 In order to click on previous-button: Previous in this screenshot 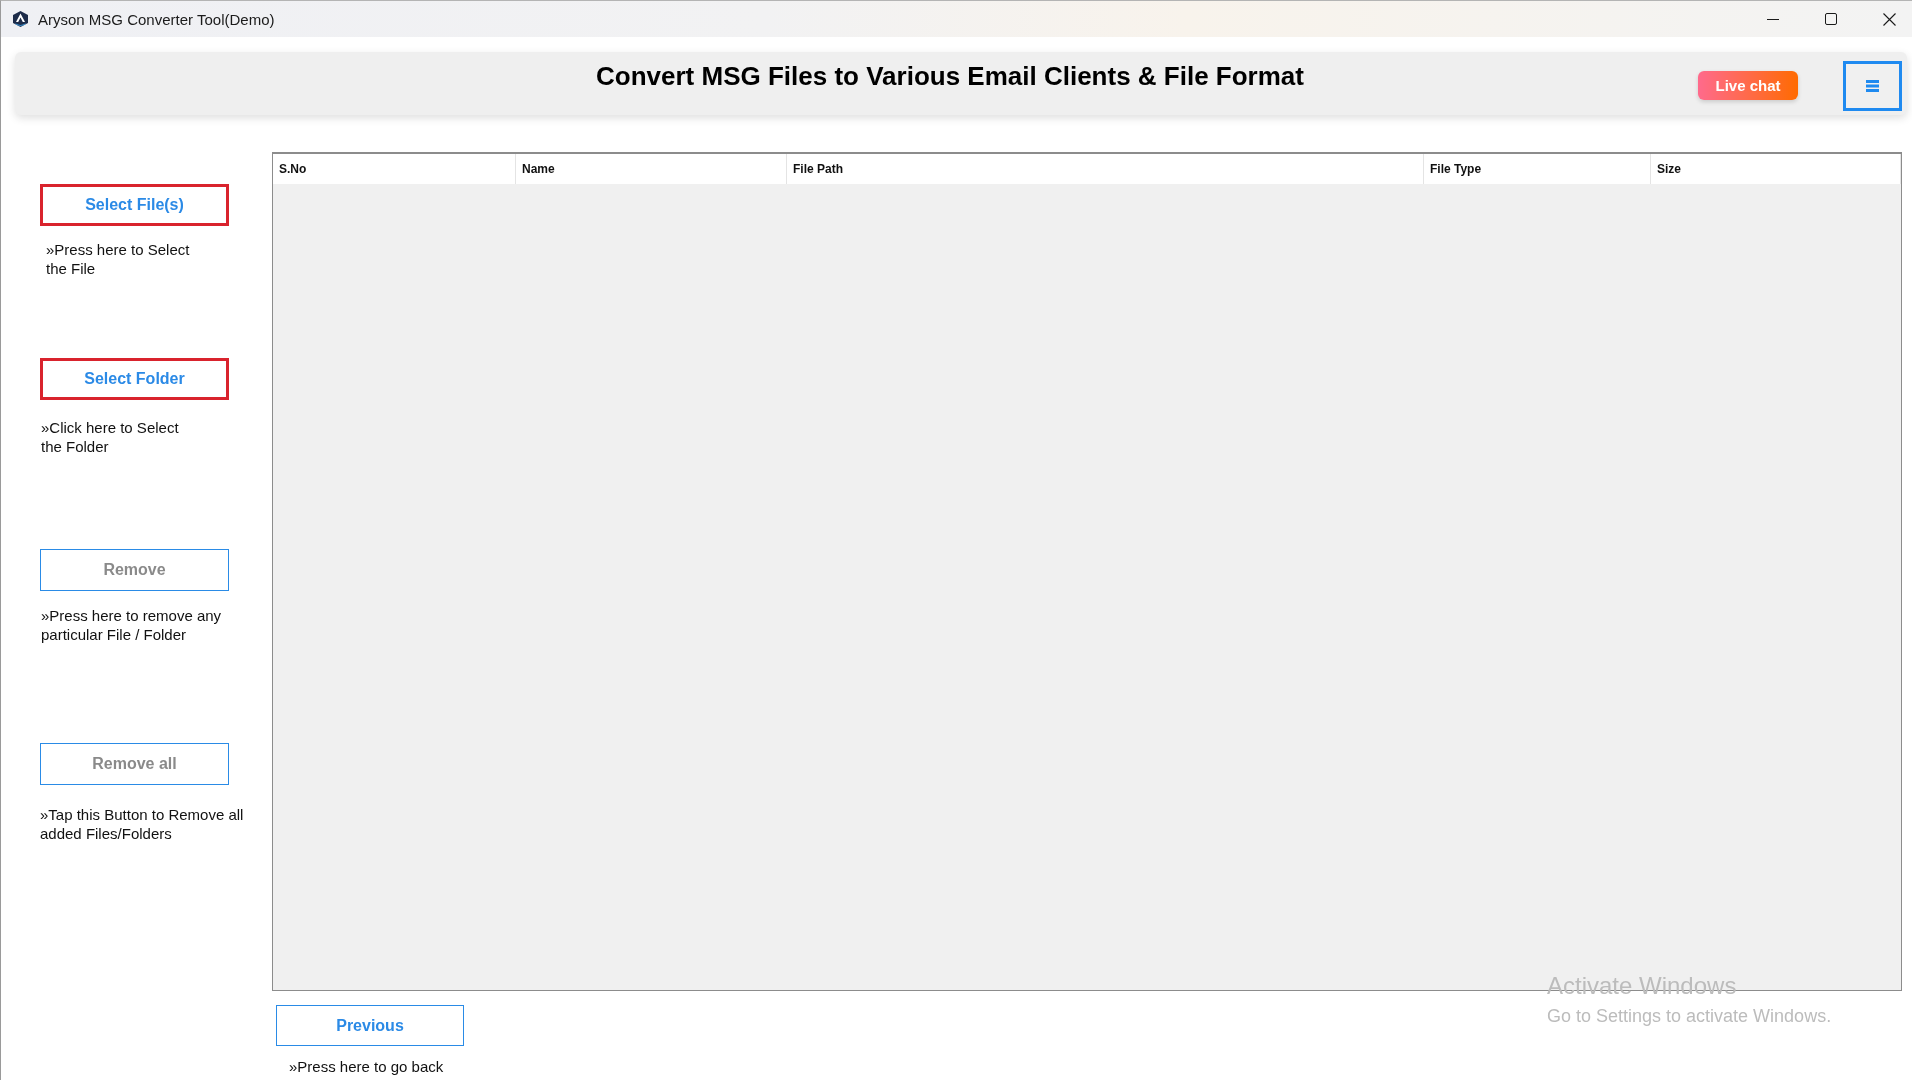, I will do `click(370, 1025)`.